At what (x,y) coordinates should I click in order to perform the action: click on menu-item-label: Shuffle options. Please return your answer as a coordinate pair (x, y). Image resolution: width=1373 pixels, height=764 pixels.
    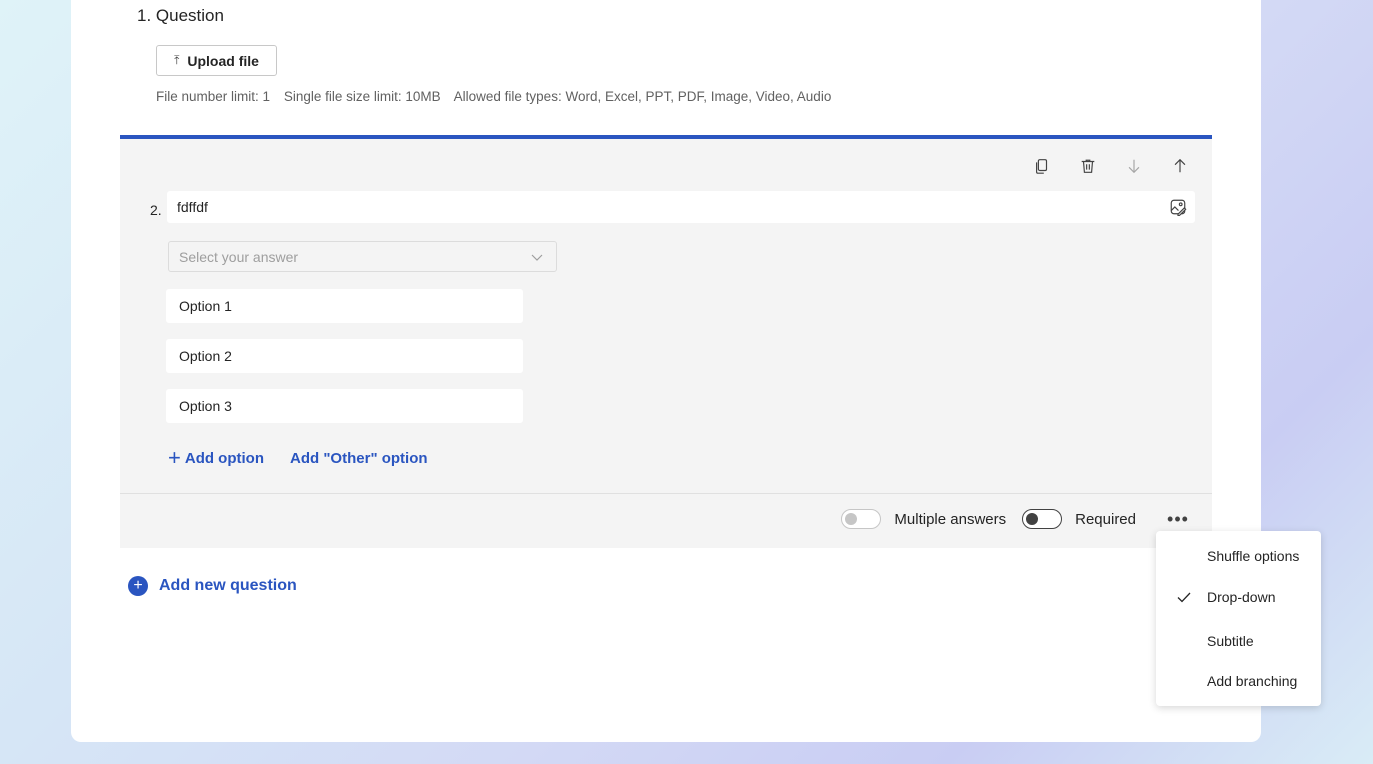
    Looking at the image, I should click on (1253, 556).